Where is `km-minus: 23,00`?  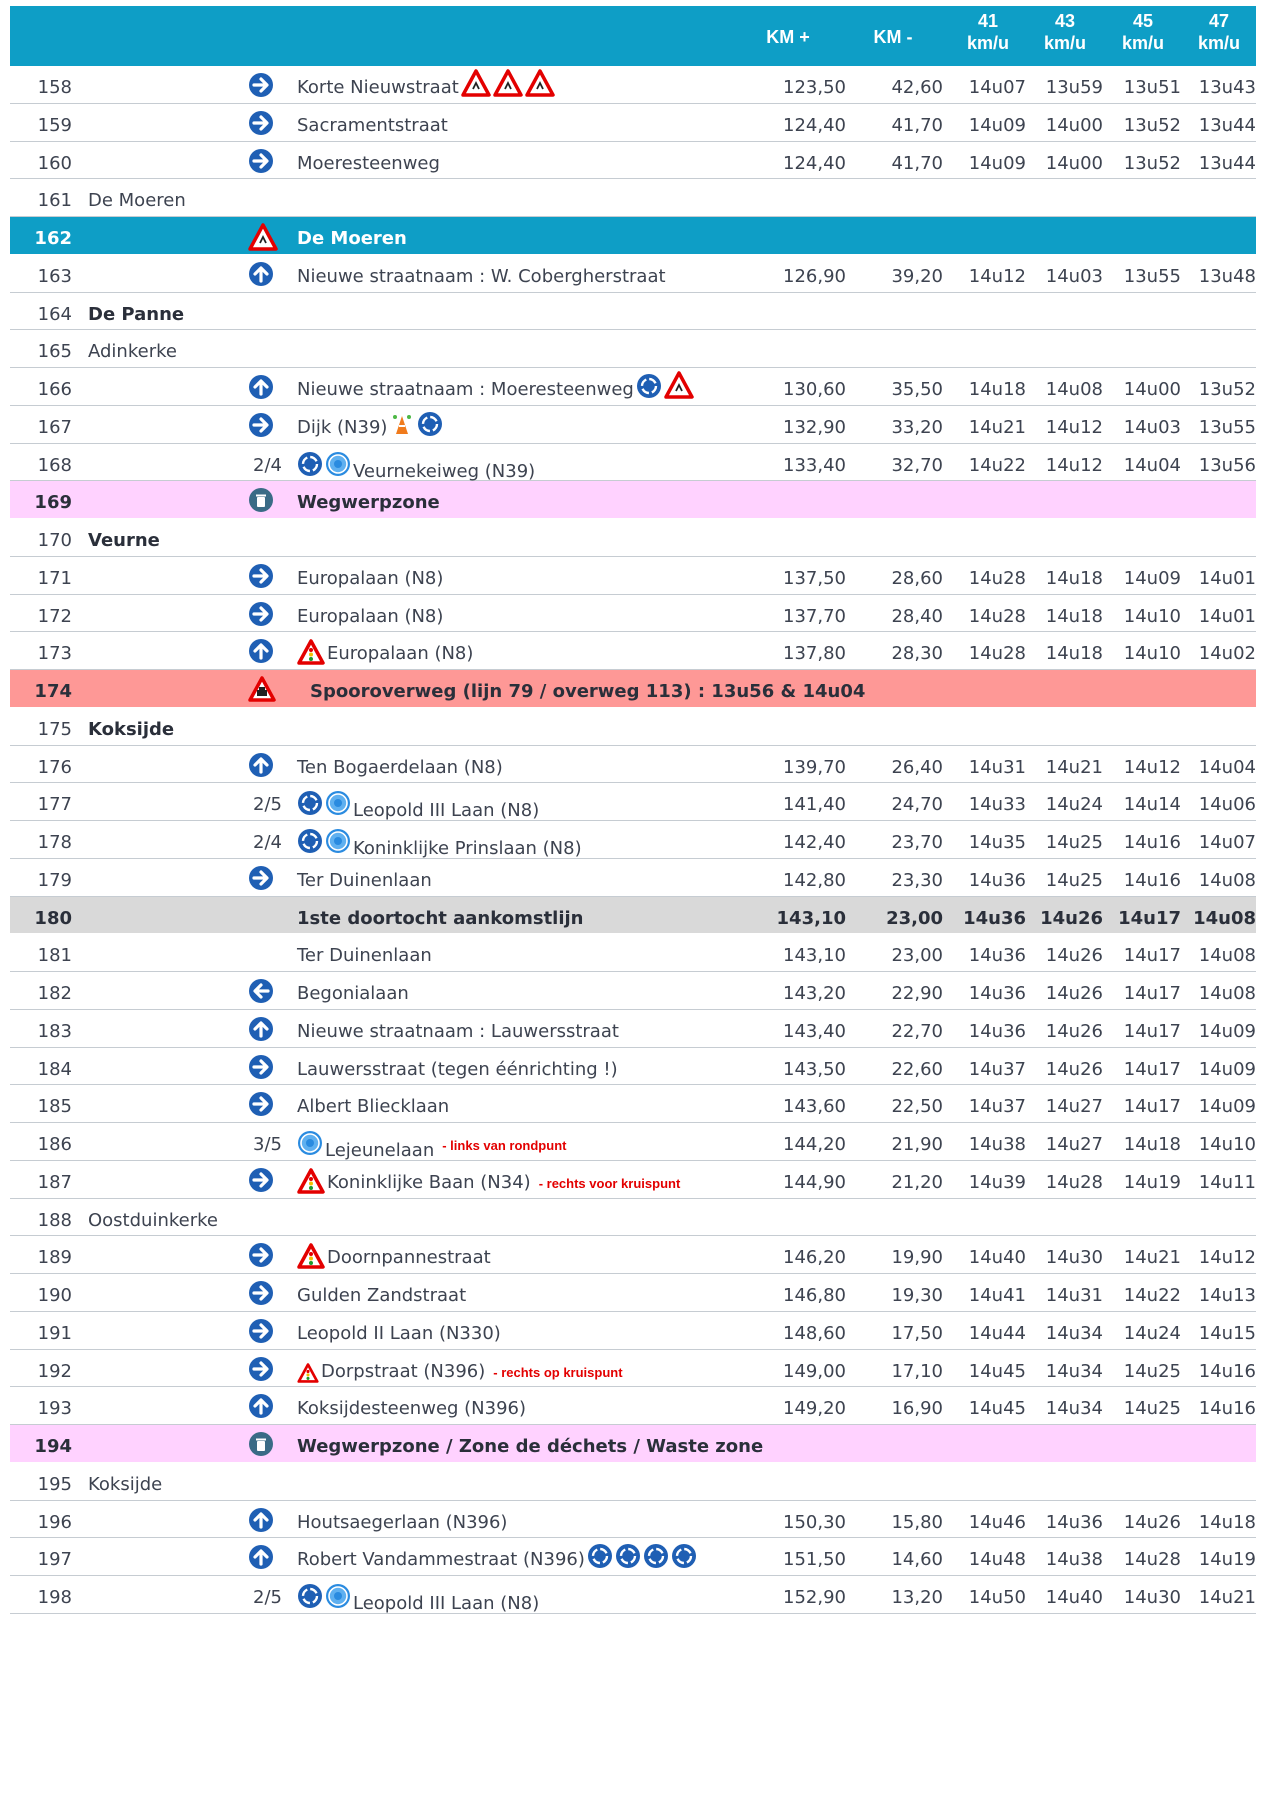
km-minus: 23,00 is located at coordinates (917, 955).